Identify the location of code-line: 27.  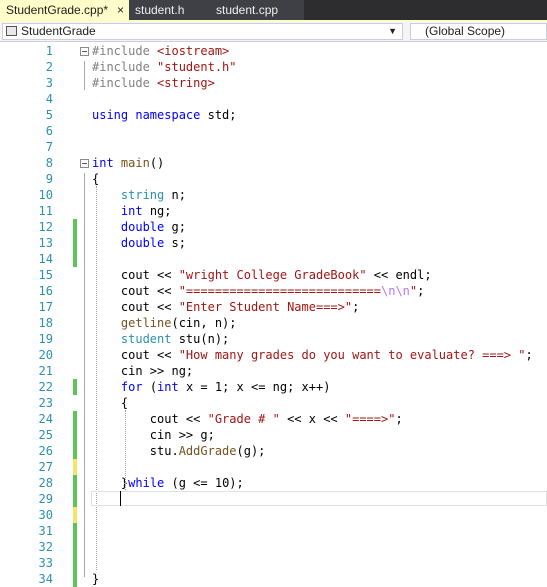
(273, 467).